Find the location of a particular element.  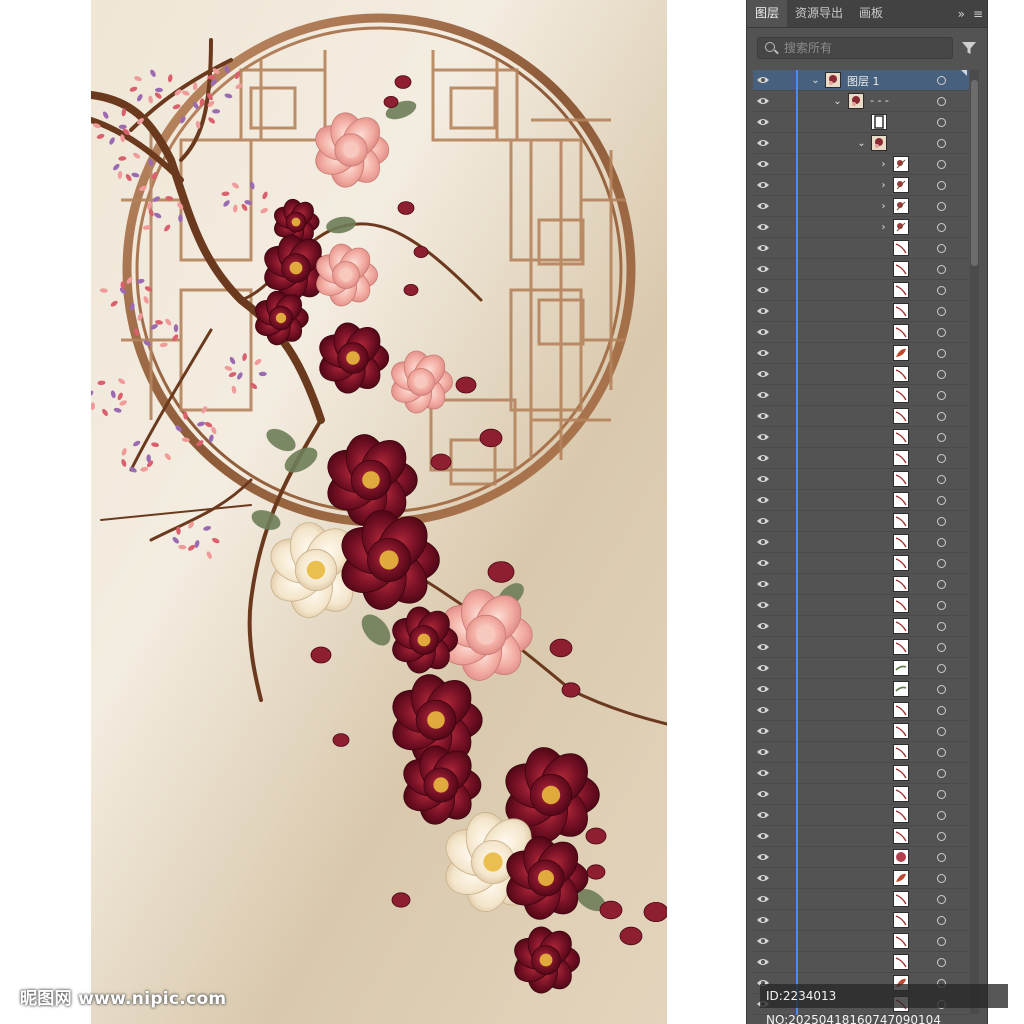

scrollbar-thumb is located at coordinates (974, 173).